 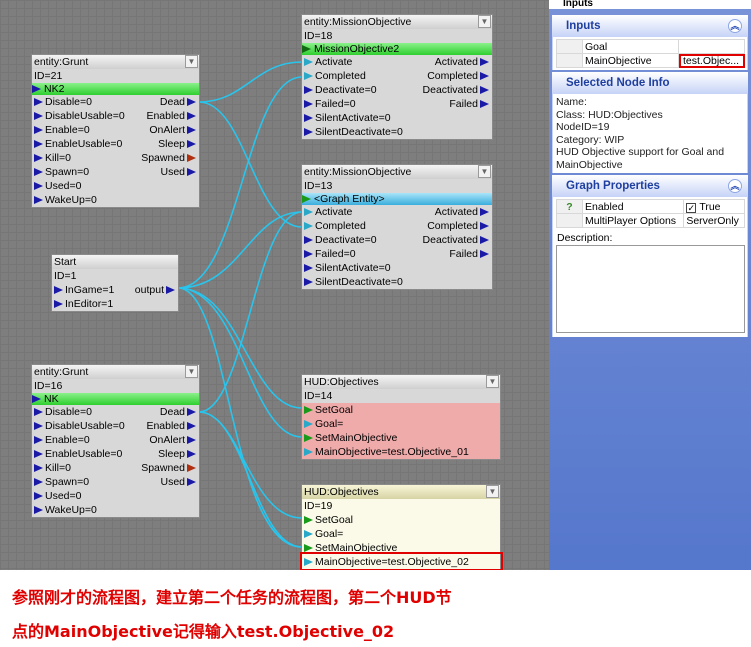 I want to click on node-entity-bar: NK2, so click(x=115, y=89).